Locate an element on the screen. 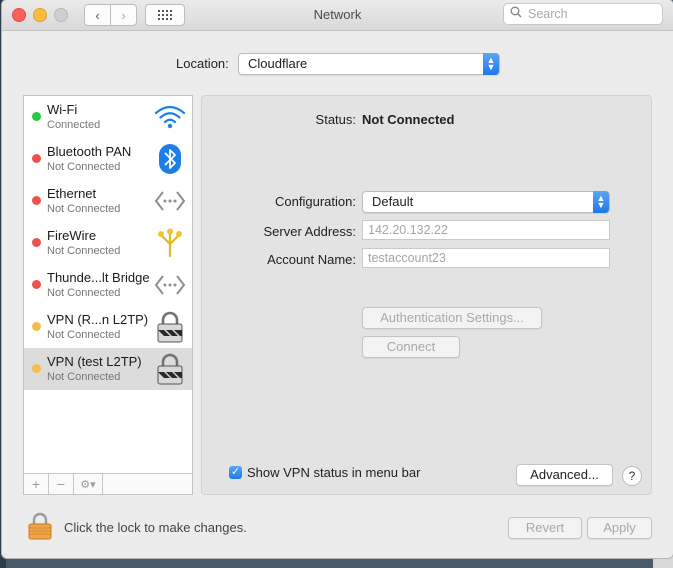 Image resolution: width=673 pixels, height=568 pixels. service-status: Connected is located at coordinates (74, 125).